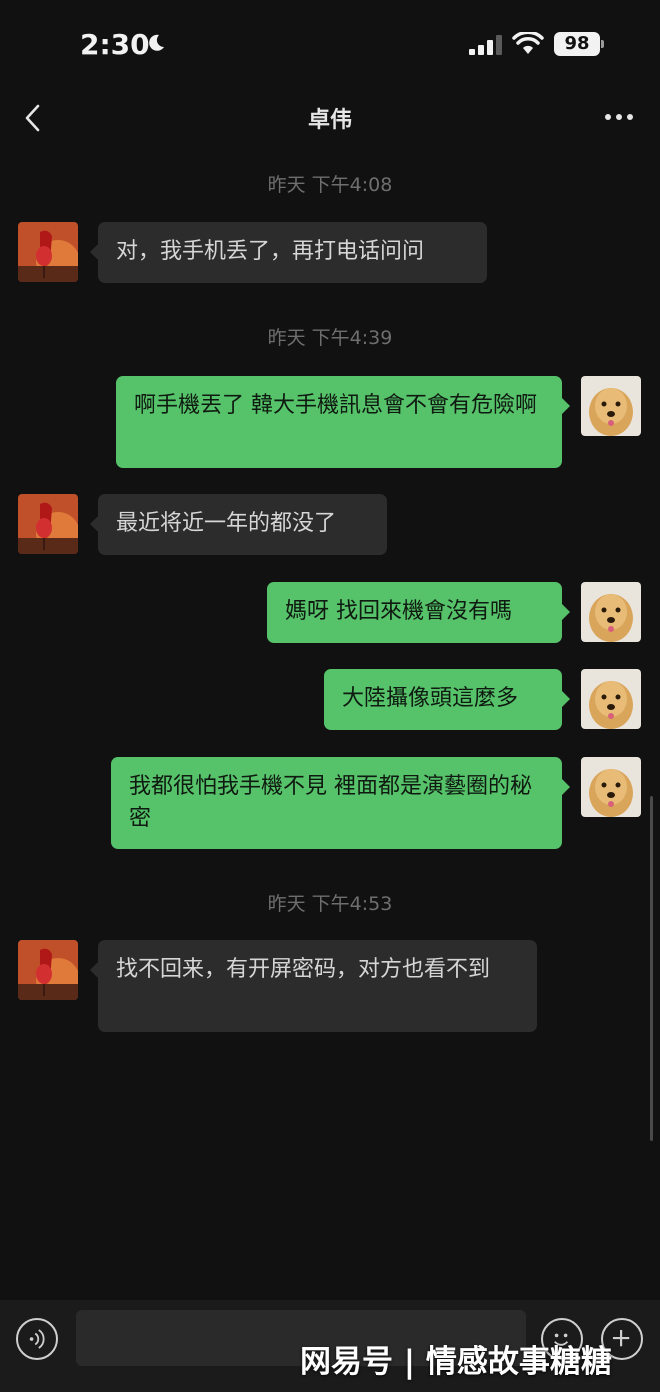 The width and height of the screenshot is (660, 1392). Describe the element at coordinates (156, 42) in the screenshot. I see `moon-icon` at that location.